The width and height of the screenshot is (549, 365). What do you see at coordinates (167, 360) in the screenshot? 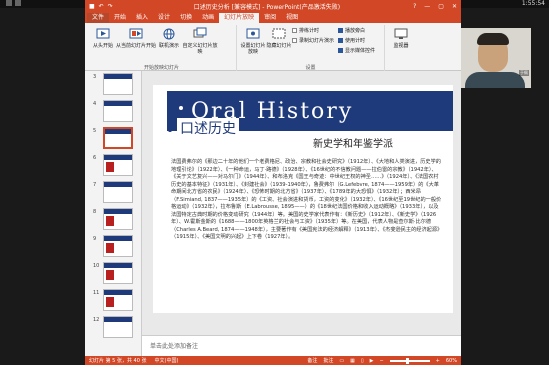
I see `language-indicator: 中文(中国)` at bounding box center [167, 360].